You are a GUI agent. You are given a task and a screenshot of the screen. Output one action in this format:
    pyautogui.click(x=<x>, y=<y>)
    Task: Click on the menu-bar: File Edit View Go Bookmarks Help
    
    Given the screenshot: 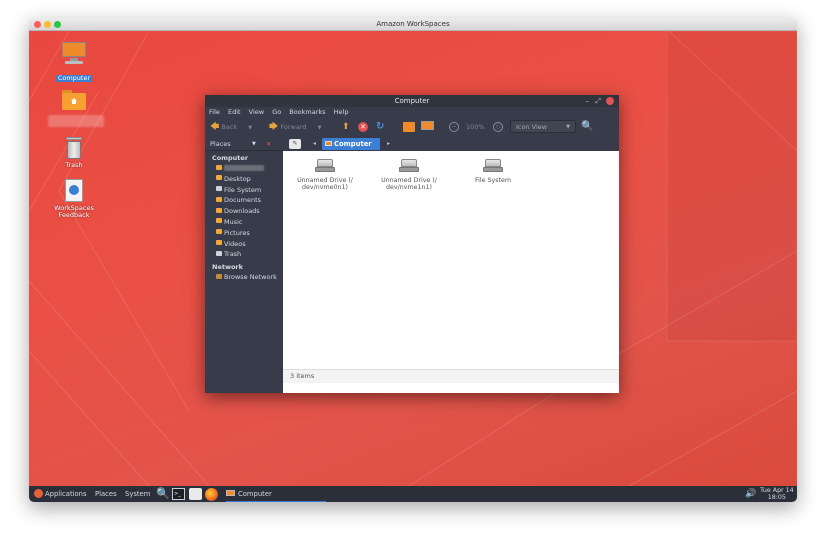 What is the action you would take?
    pyautogui.click(x=412, y=112)
    